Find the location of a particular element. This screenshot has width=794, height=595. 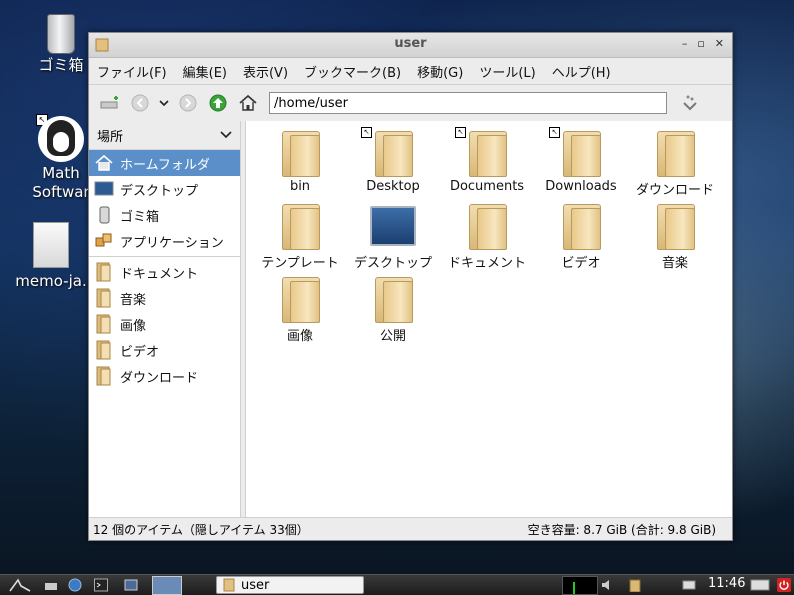

menu-icon is located at coordinates (20, 585).